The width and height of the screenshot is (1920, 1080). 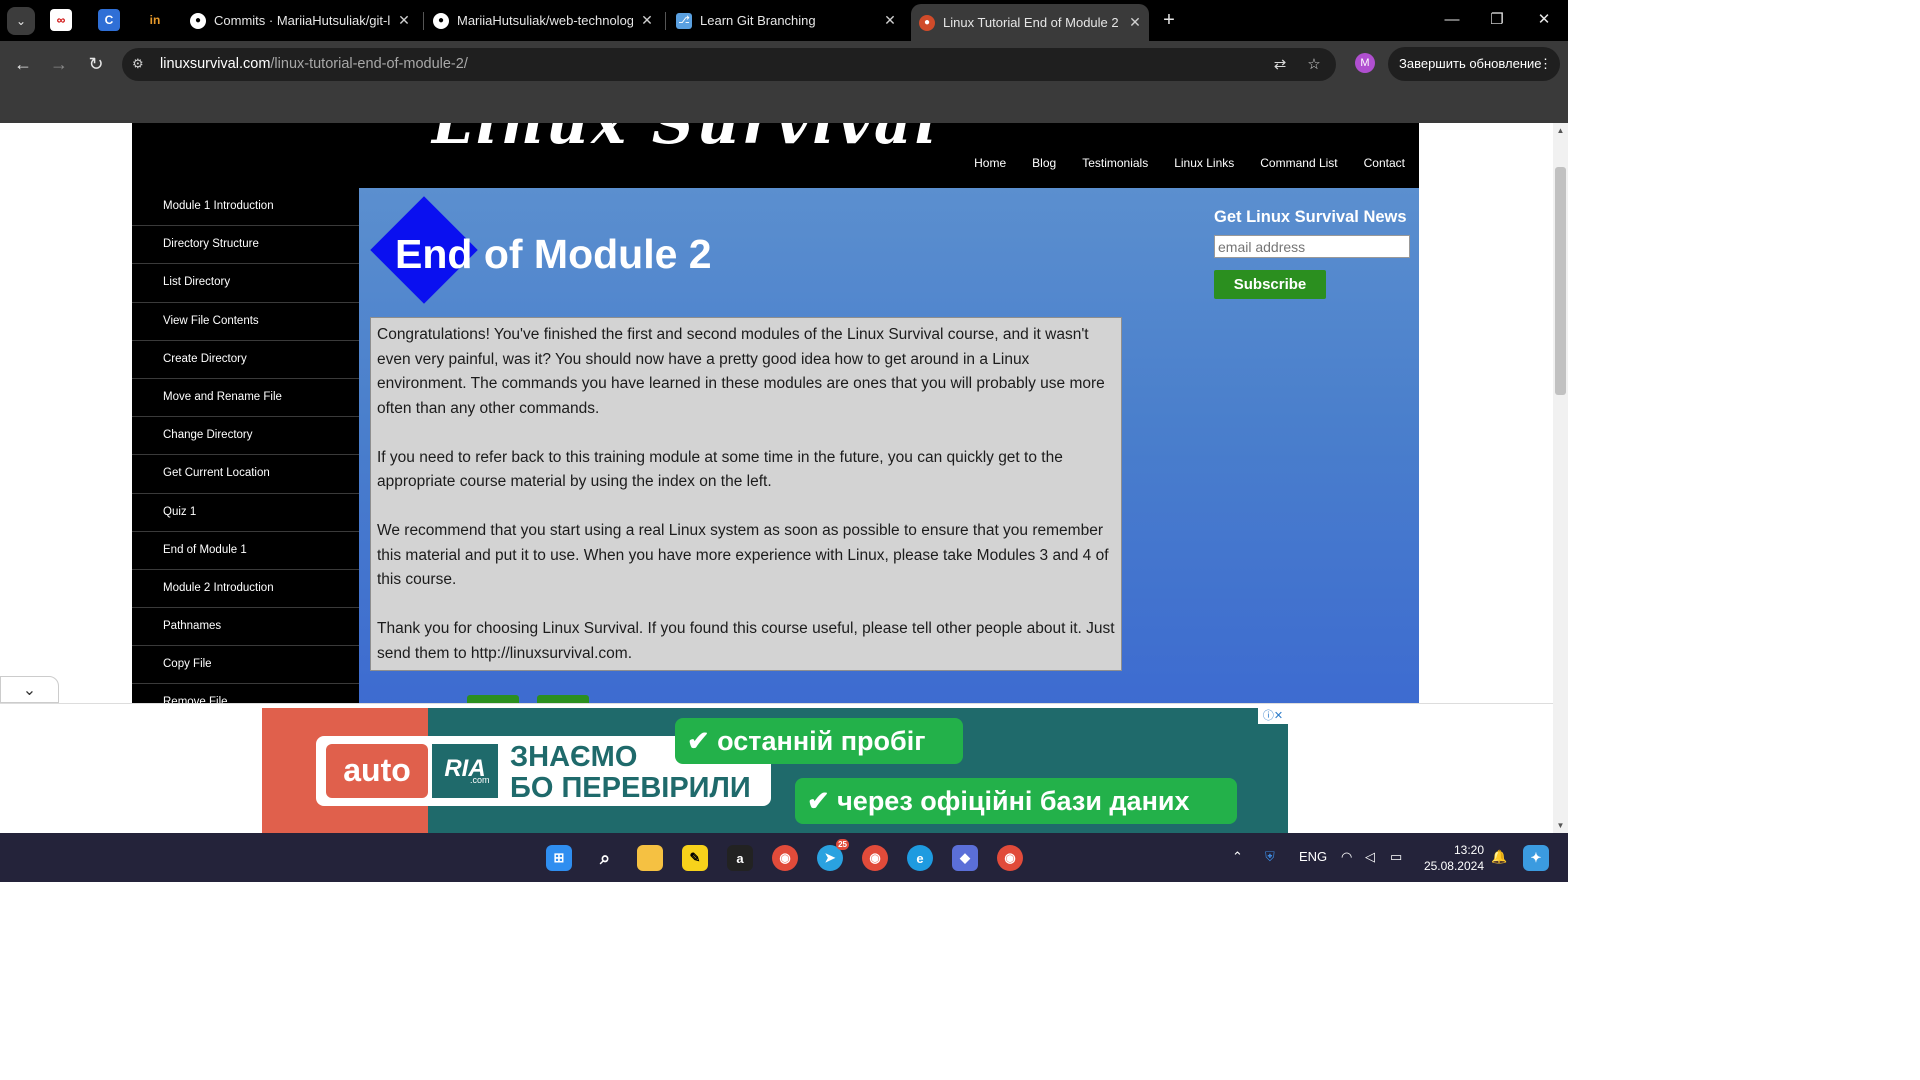 I want to click on finish-update-button: Завершить обновление ⋮, so click(x=1474, y=64).